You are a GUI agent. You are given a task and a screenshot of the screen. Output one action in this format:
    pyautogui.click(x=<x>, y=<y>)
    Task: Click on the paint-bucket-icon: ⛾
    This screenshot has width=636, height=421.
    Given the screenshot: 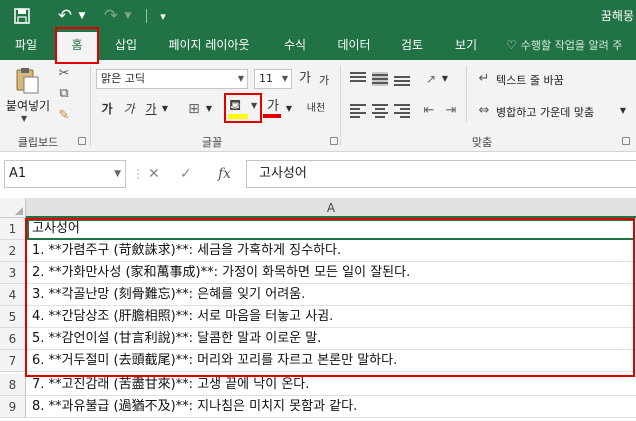 What is the action you would take?
    pyautogui.click(x=235, y=105)
    